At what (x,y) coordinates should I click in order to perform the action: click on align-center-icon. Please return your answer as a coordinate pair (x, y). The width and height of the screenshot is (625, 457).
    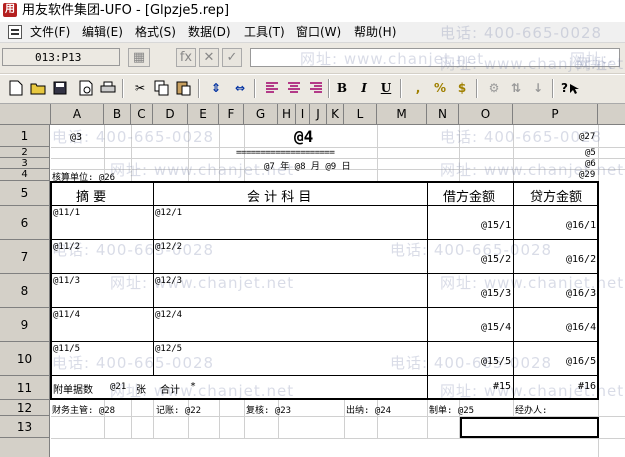
    Looking at the image, I should click on (294, 88).